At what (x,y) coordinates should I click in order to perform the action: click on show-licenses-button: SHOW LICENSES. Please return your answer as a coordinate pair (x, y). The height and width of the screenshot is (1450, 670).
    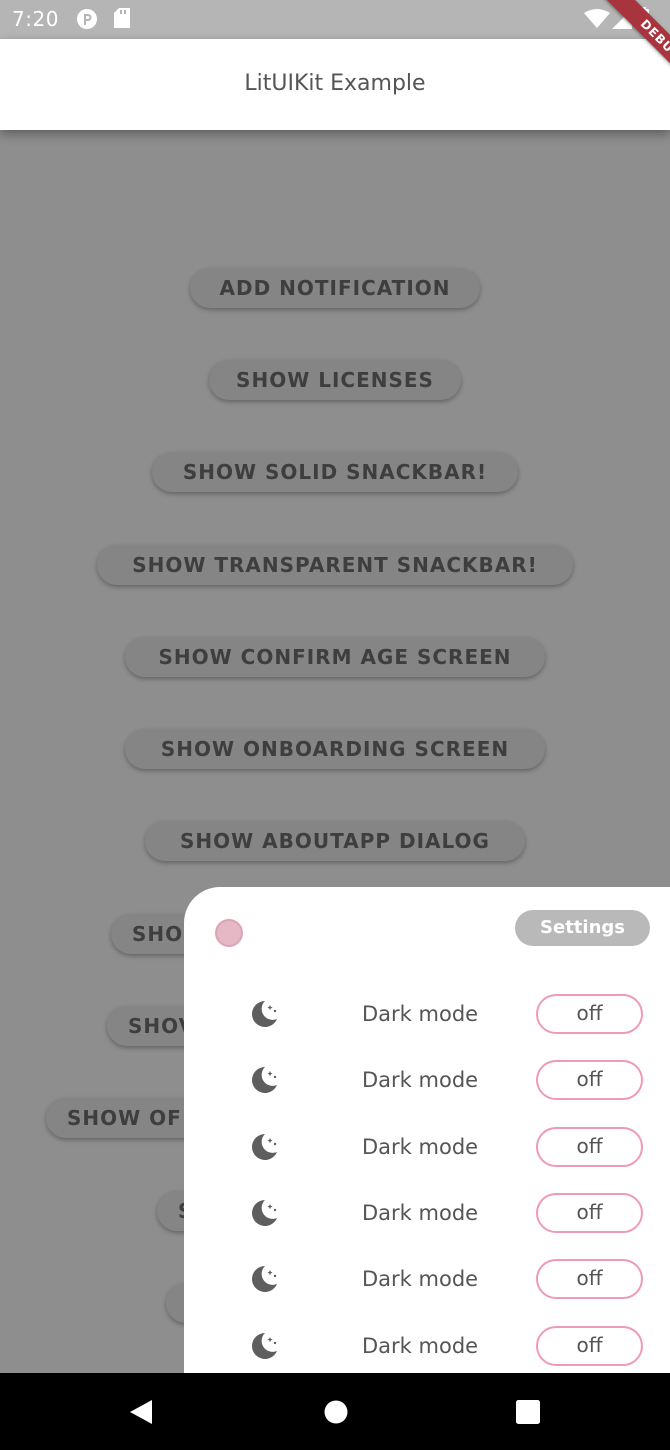
    Looking at the image, I should click on (335, 380).